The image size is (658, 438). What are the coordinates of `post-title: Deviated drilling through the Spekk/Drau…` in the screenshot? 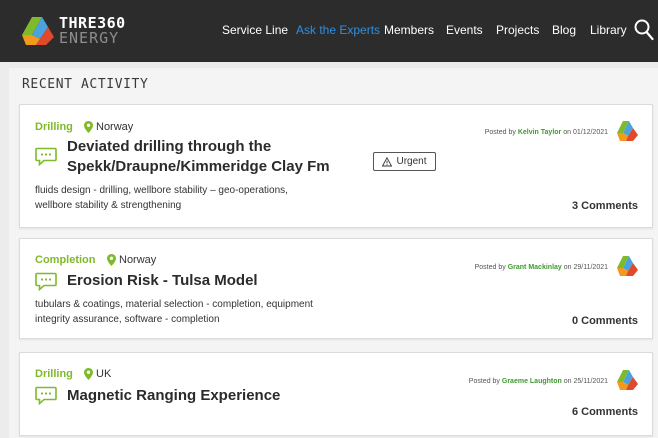 It's located at (198, 157).